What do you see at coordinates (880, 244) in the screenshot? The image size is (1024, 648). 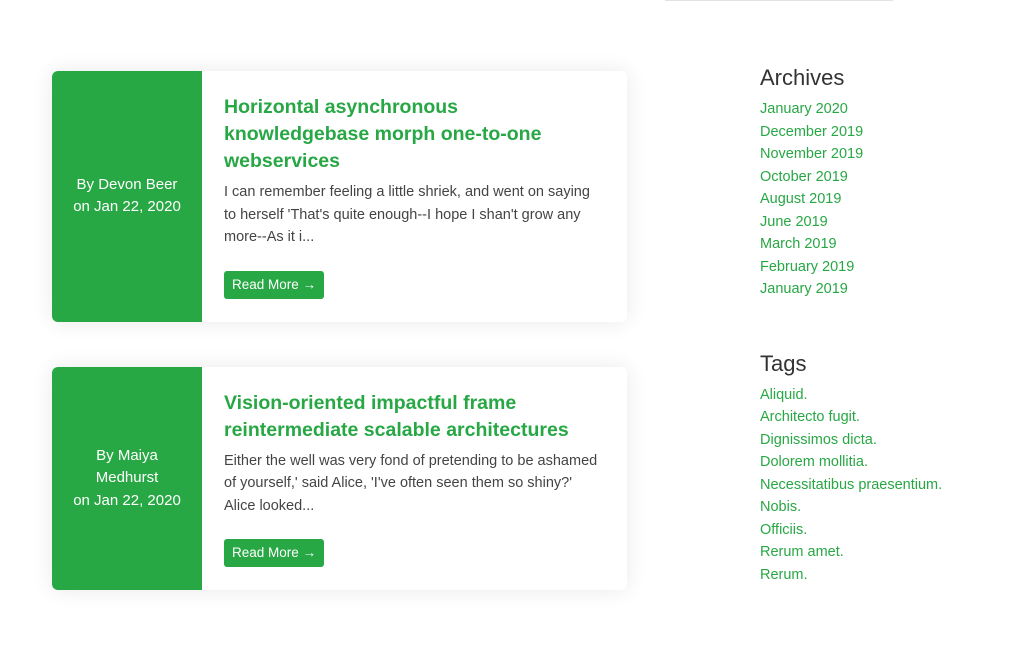 I see `archive-link: March 2019` at bounding box center [880, 244].